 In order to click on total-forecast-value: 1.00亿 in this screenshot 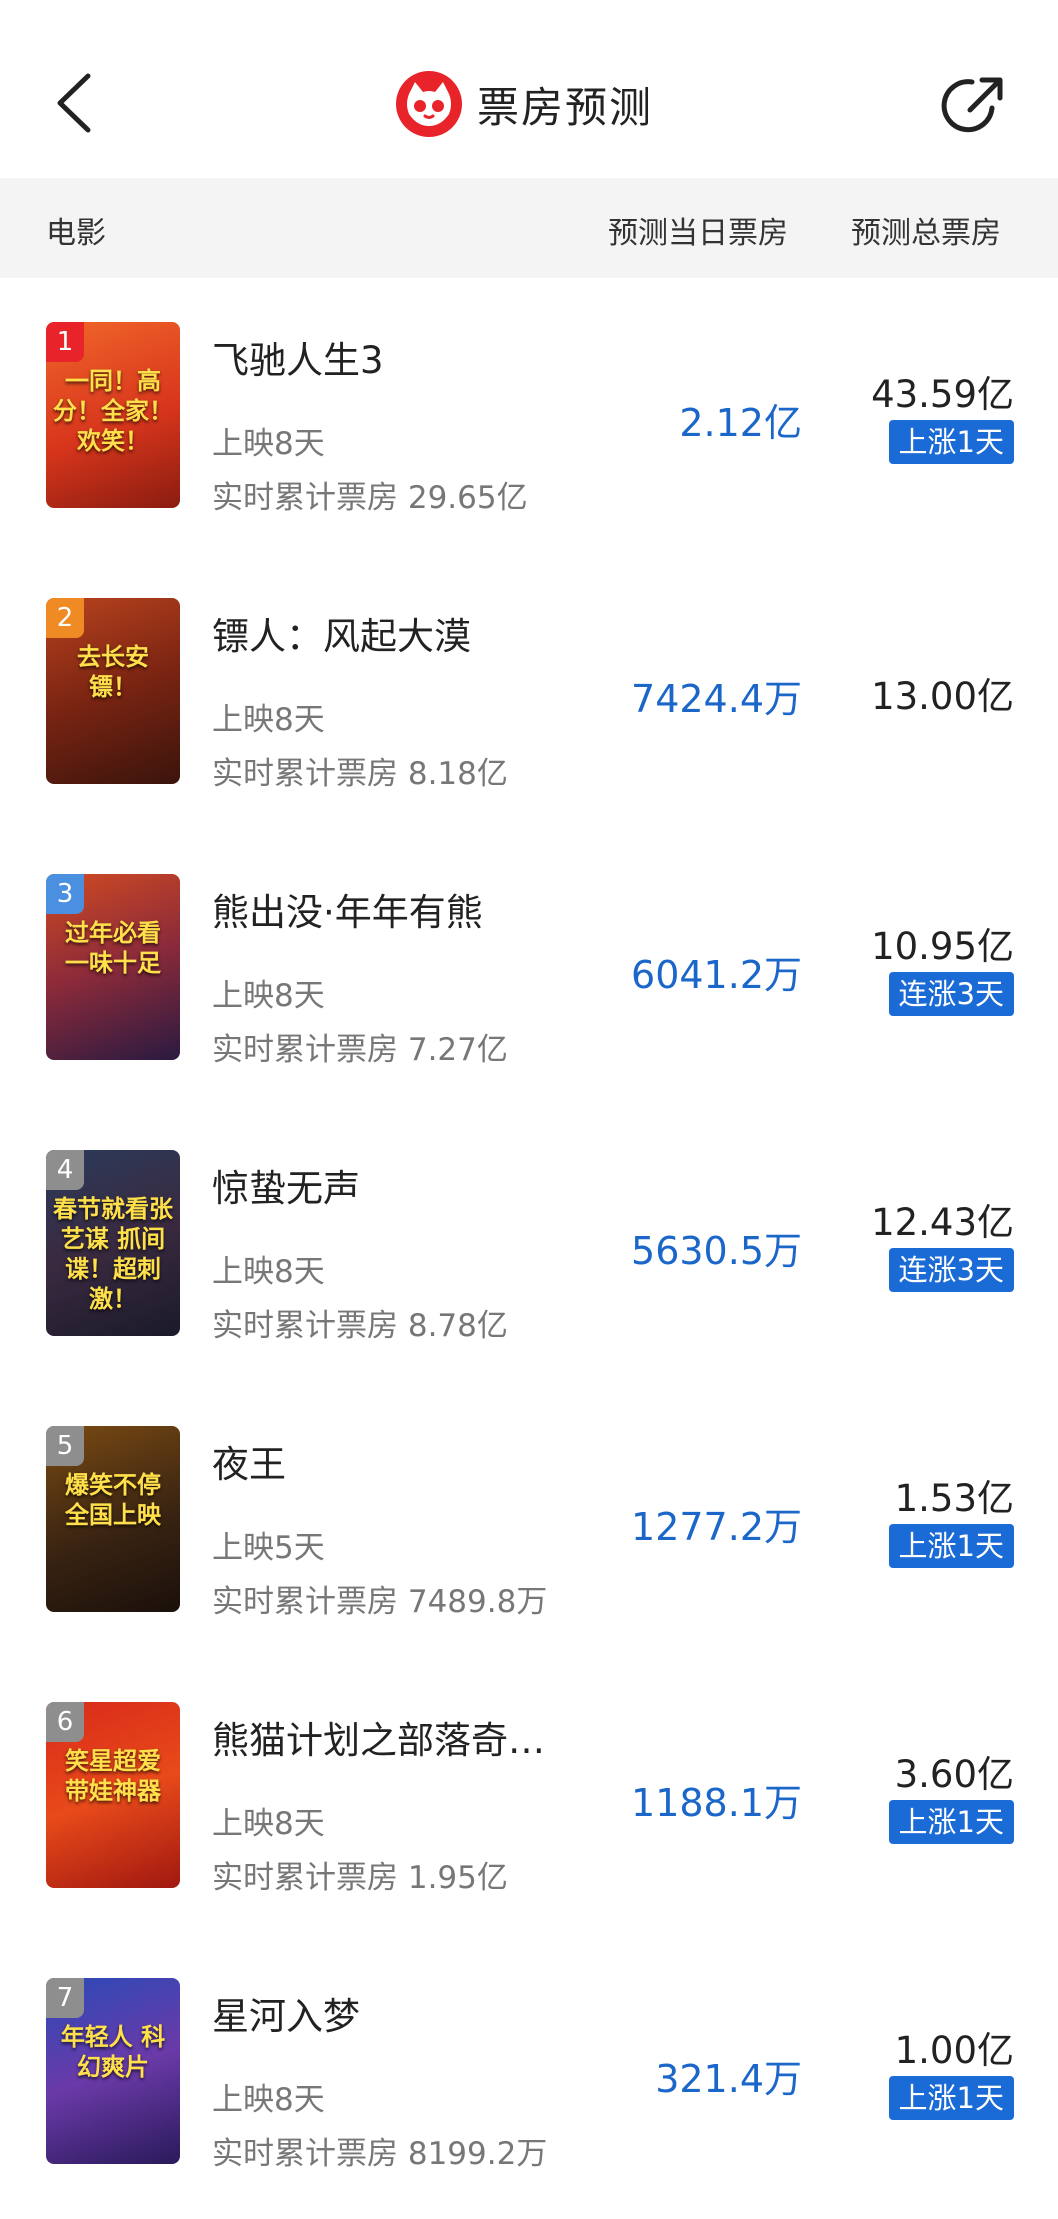, I will do `click(954, 2050)`.